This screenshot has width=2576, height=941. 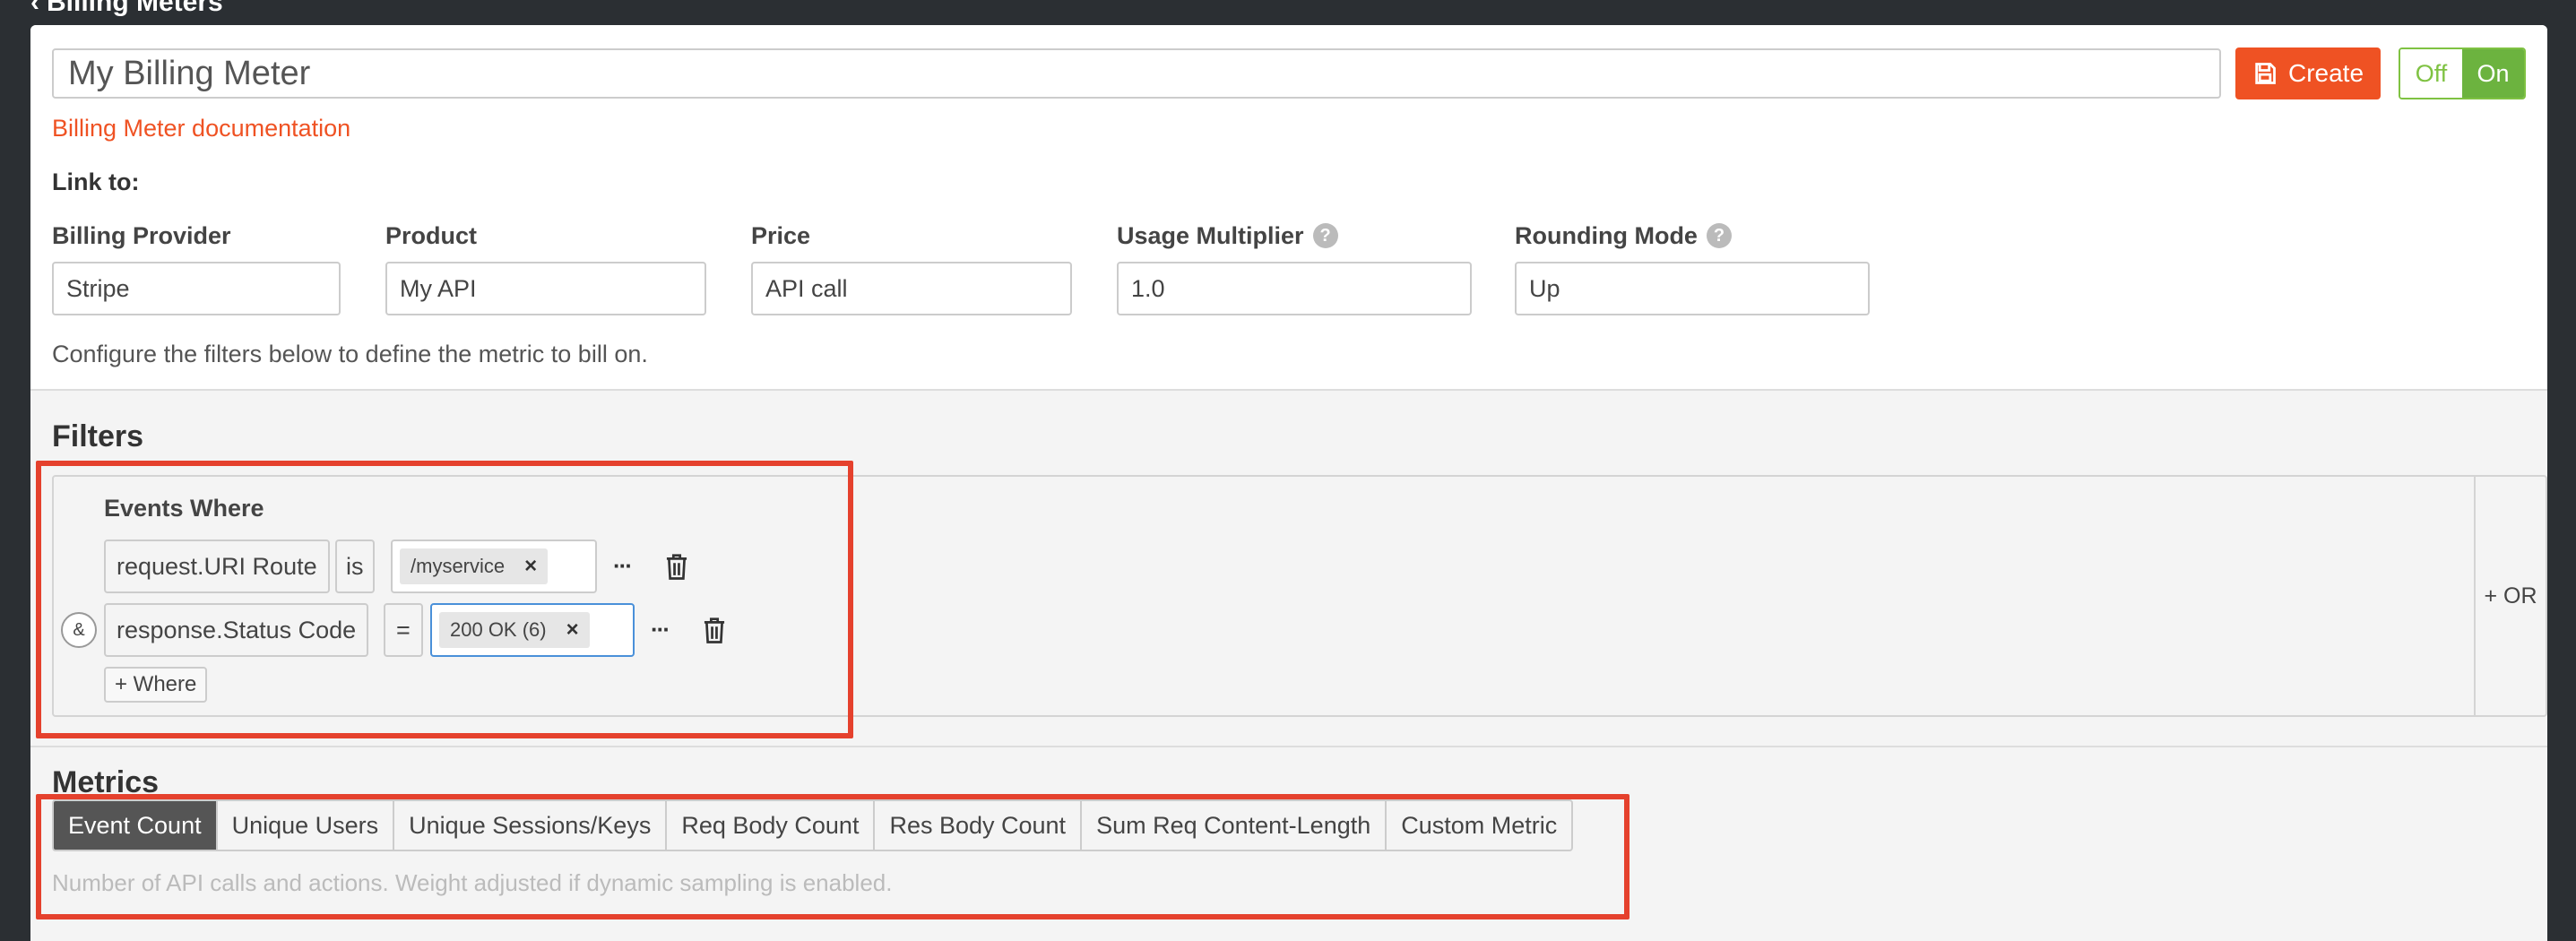 What do you see at coordinates (2325, 73) in the screenshot?
I see `create-button-label: Create` at bounding box center [2325, 73].